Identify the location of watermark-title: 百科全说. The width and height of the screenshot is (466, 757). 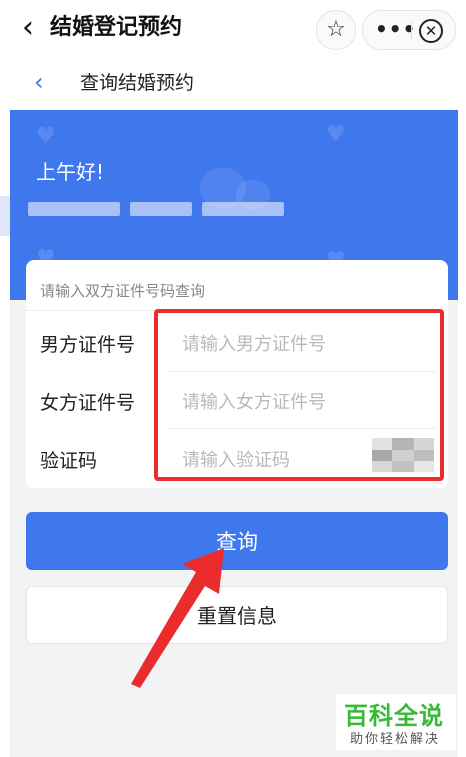
(394, 716).